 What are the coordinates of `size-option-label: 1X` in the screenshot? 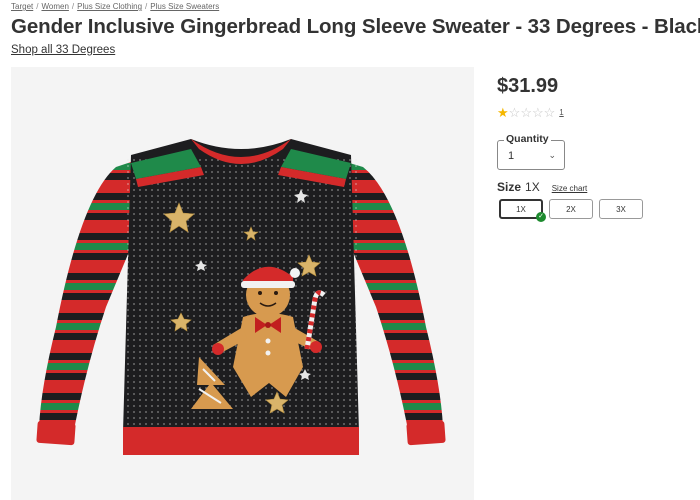 It's located at (521, 209).